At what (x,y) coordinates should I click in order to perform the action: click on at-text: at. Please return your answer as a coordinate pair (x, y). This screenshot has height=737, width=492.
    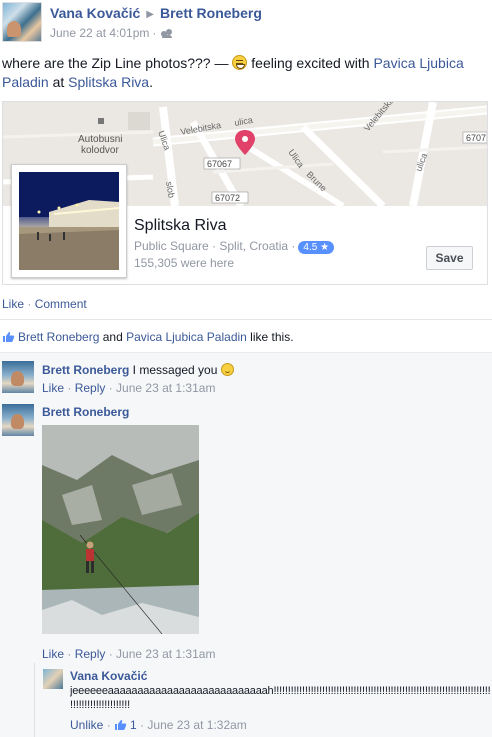
    Looking at the image, I should click on (58, 82).